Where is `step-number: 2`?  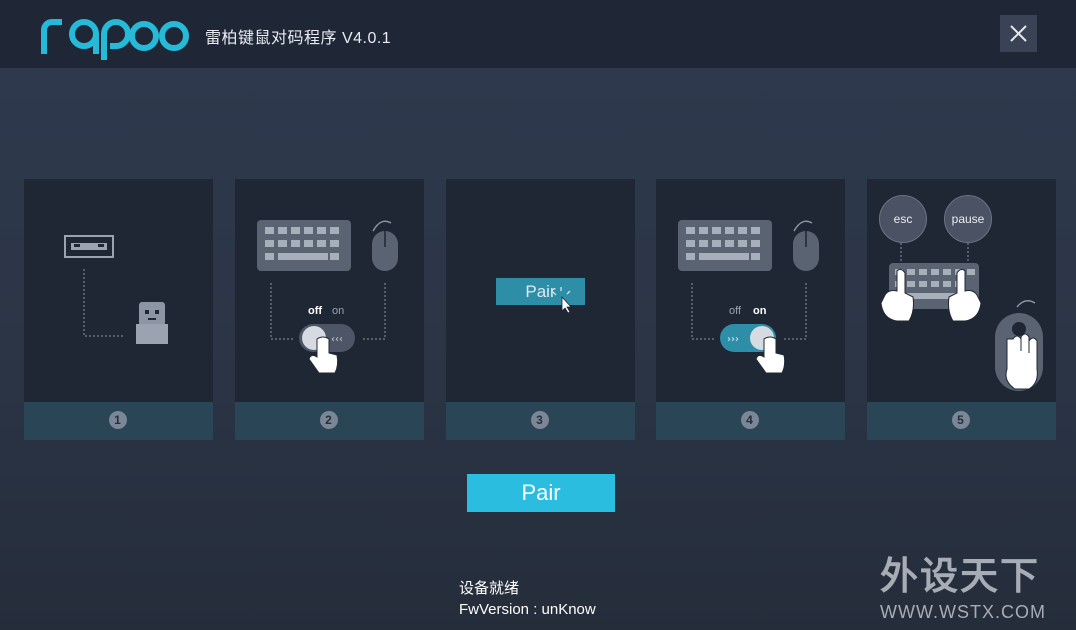 step-number: 2 is located at coordinates (328, 420).